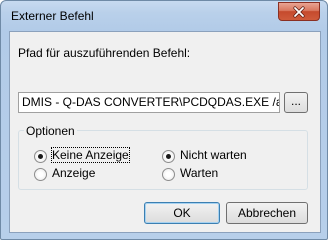 The width and height of the screenshot is (328, 240). What do you see at coordinates (52, 16) in the screenshot?
I see `window-title: Externer Befehl` at bounding box center [52, 16].